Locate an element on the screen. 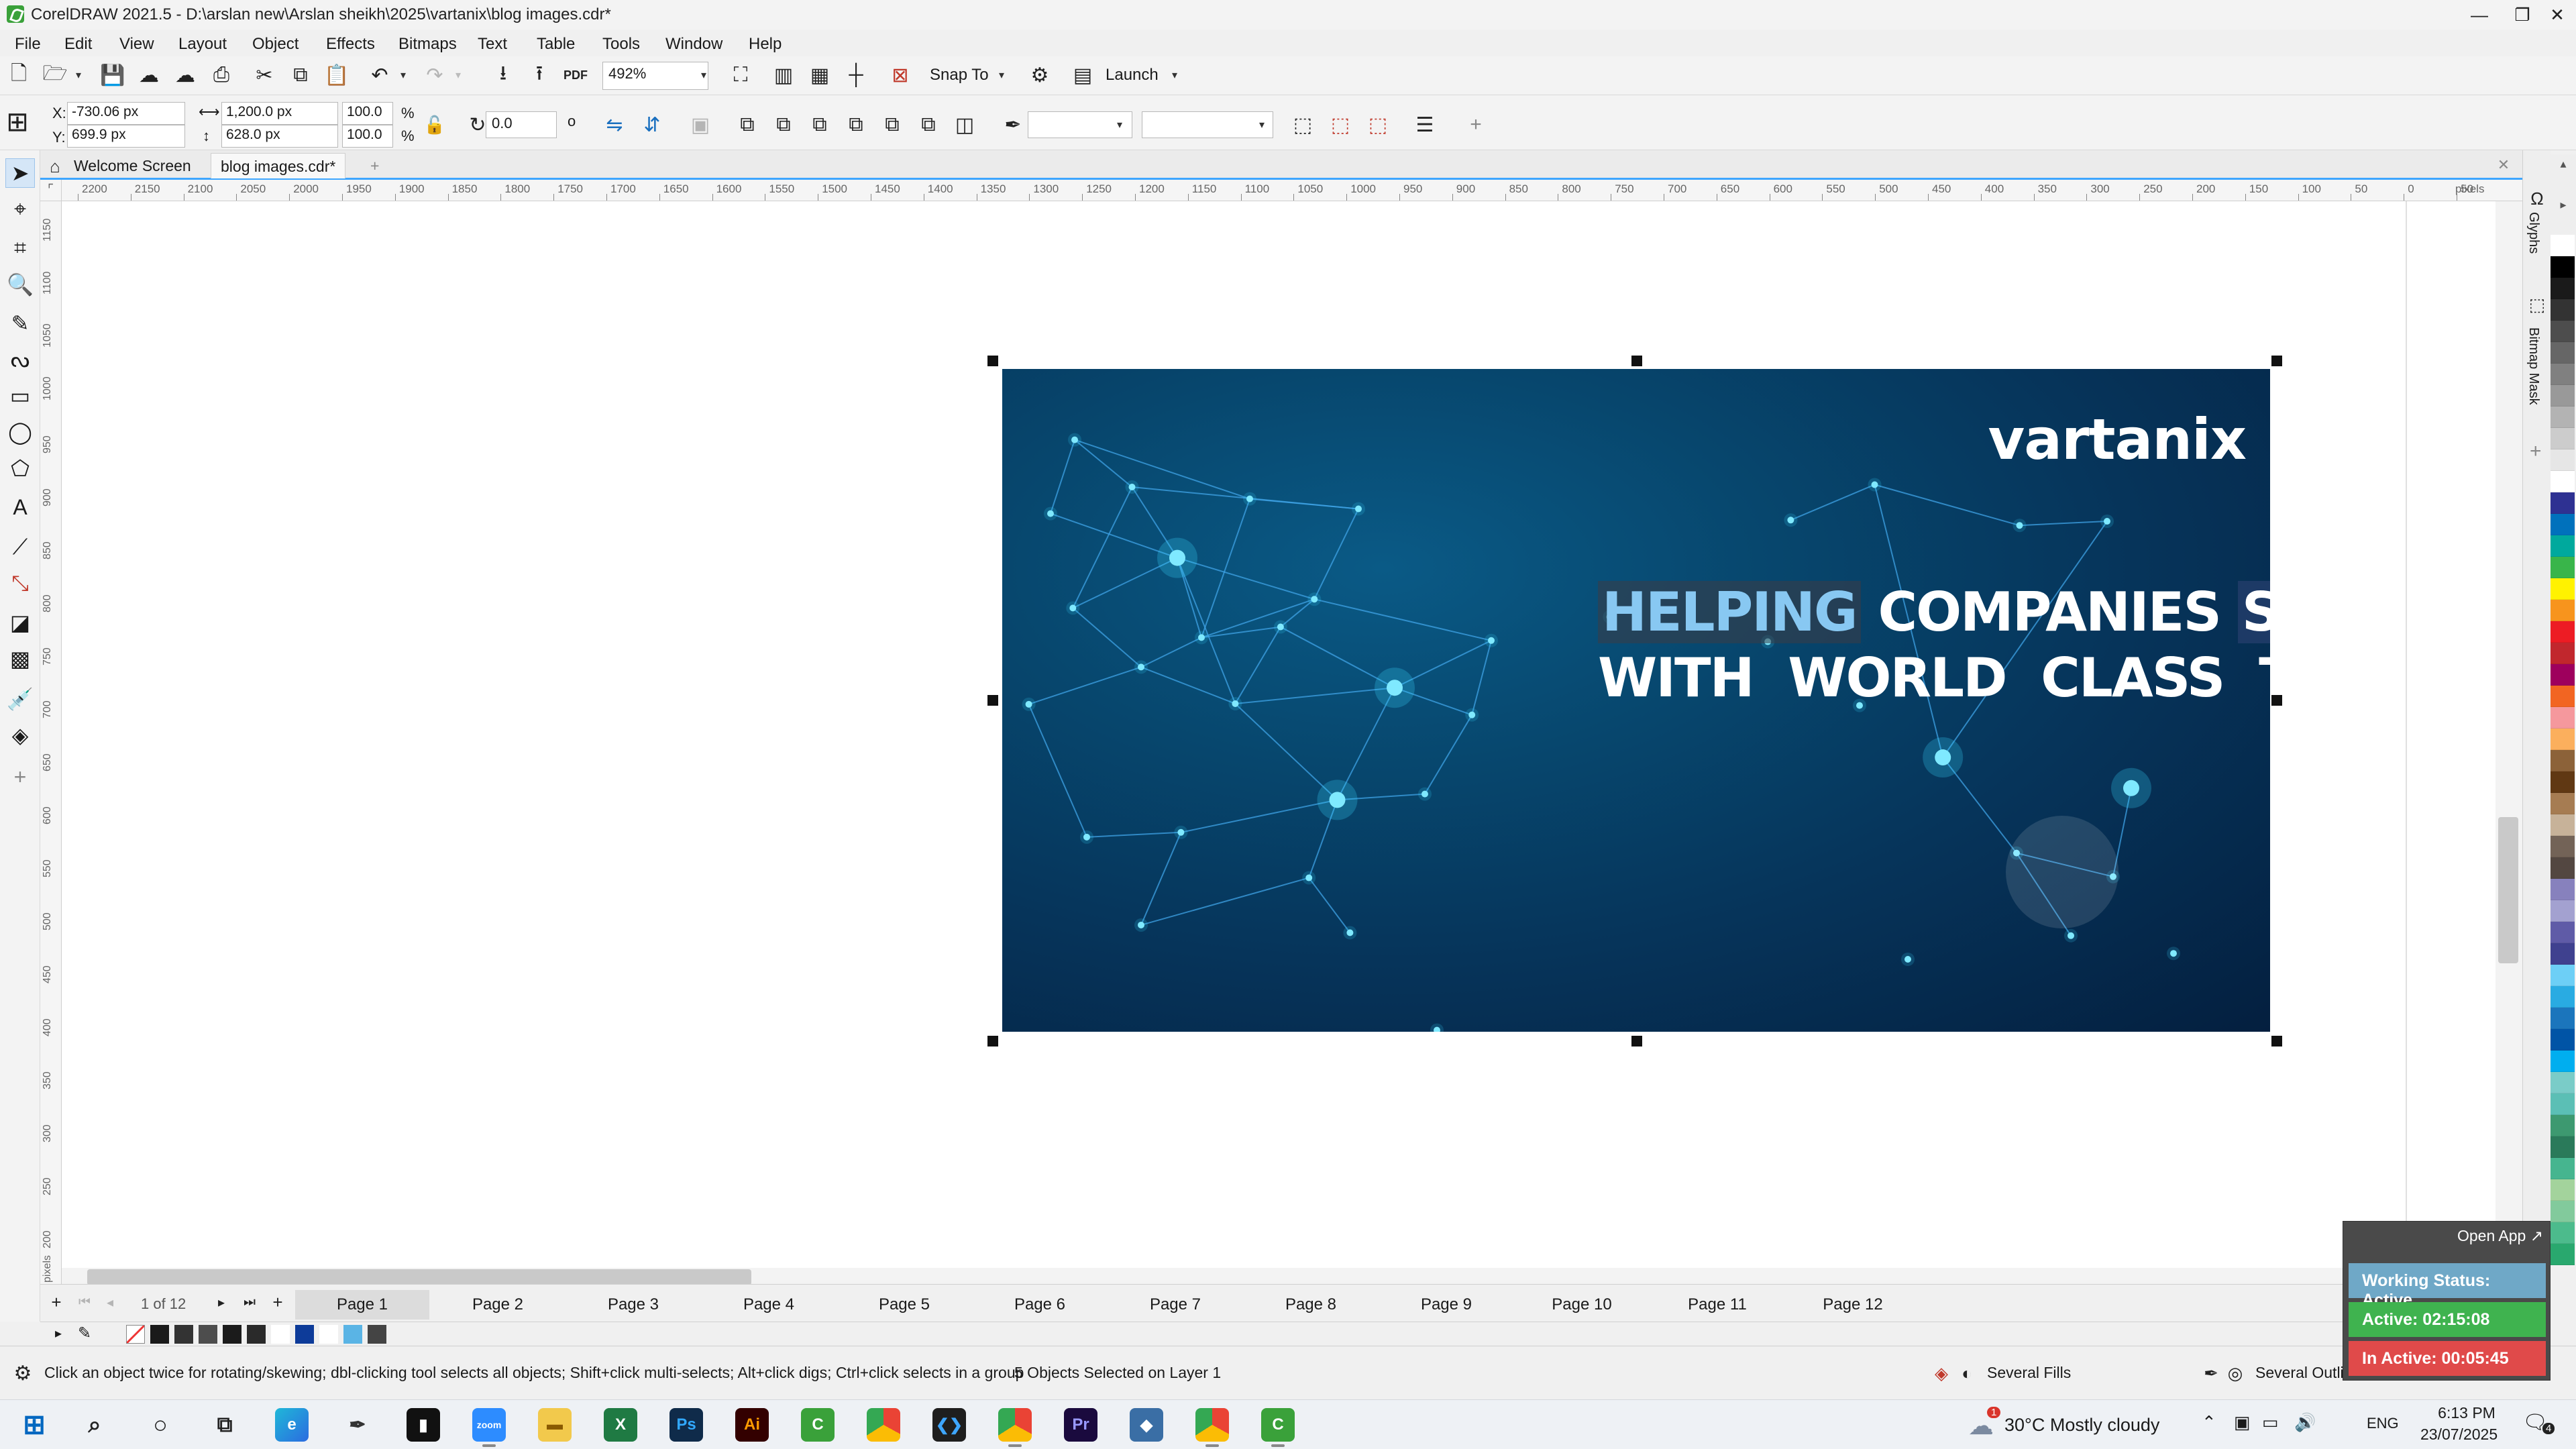 The width and height of the screenshot is (2576, 1449). menu-edit: Edit is located at coordinates (78, 44).